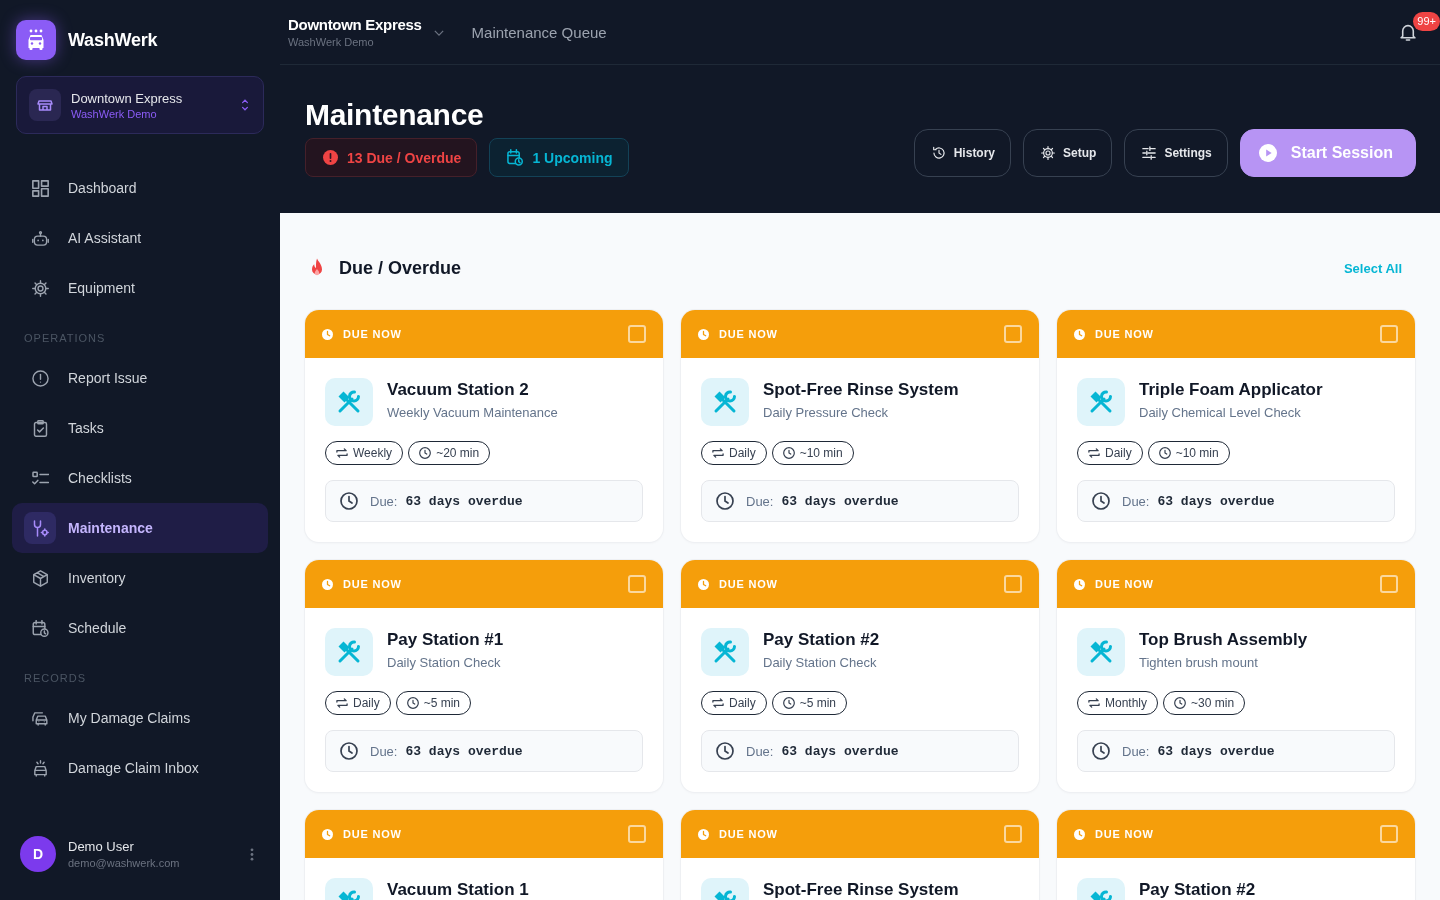  Describe the element at coordinates (515, 157) in the screenshot. I see `calendar-clock-icon` at that location.